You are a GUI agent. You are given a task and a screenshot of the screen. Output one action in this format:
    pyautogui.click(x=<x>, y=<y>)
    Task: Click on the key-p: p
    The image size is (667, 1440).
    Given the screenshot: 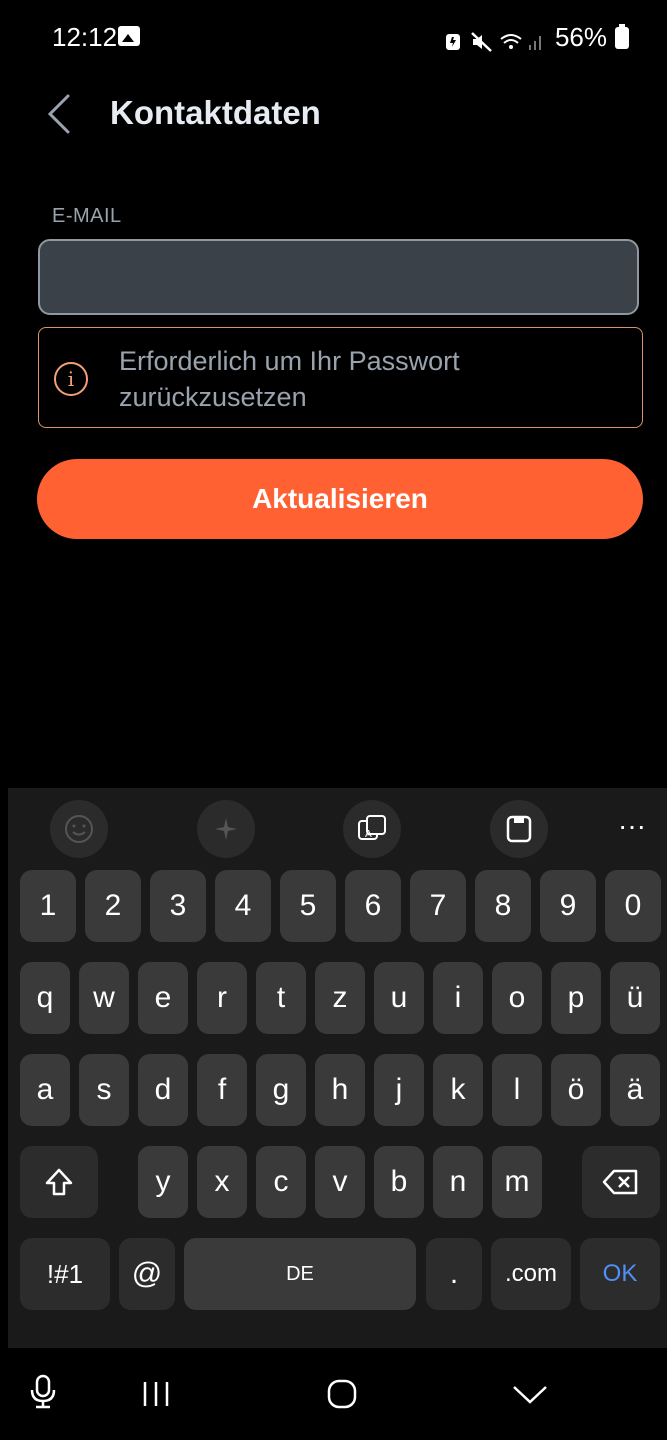 What is the action you would take?
    pyautogui.click(x=576, y=998)
    